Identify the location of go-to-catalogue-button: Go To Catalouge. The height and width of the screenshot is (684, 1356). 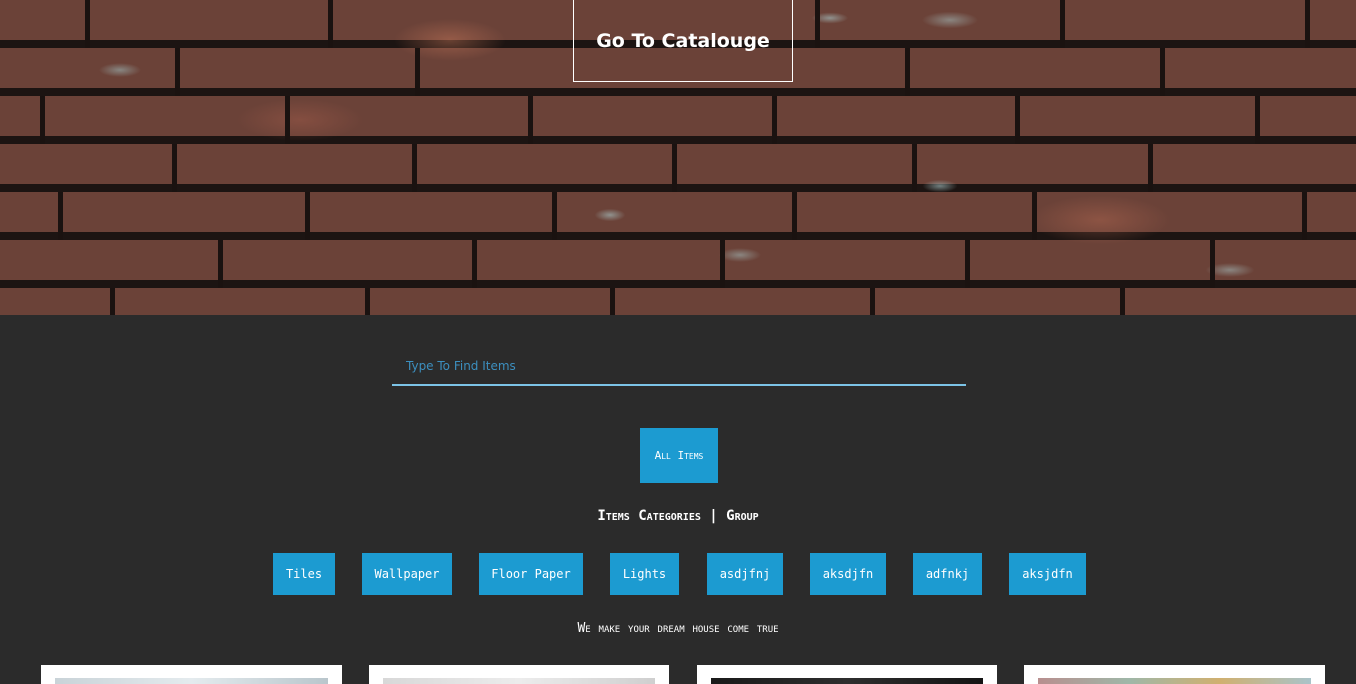
(683, 41).